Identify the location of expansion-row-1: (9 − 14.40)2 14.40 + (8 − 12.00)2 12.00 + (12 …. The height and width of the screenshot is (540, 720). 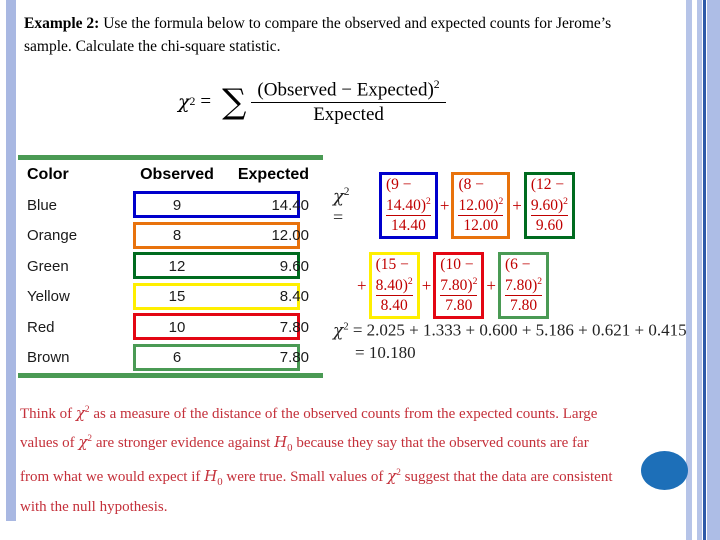
(477, 206).